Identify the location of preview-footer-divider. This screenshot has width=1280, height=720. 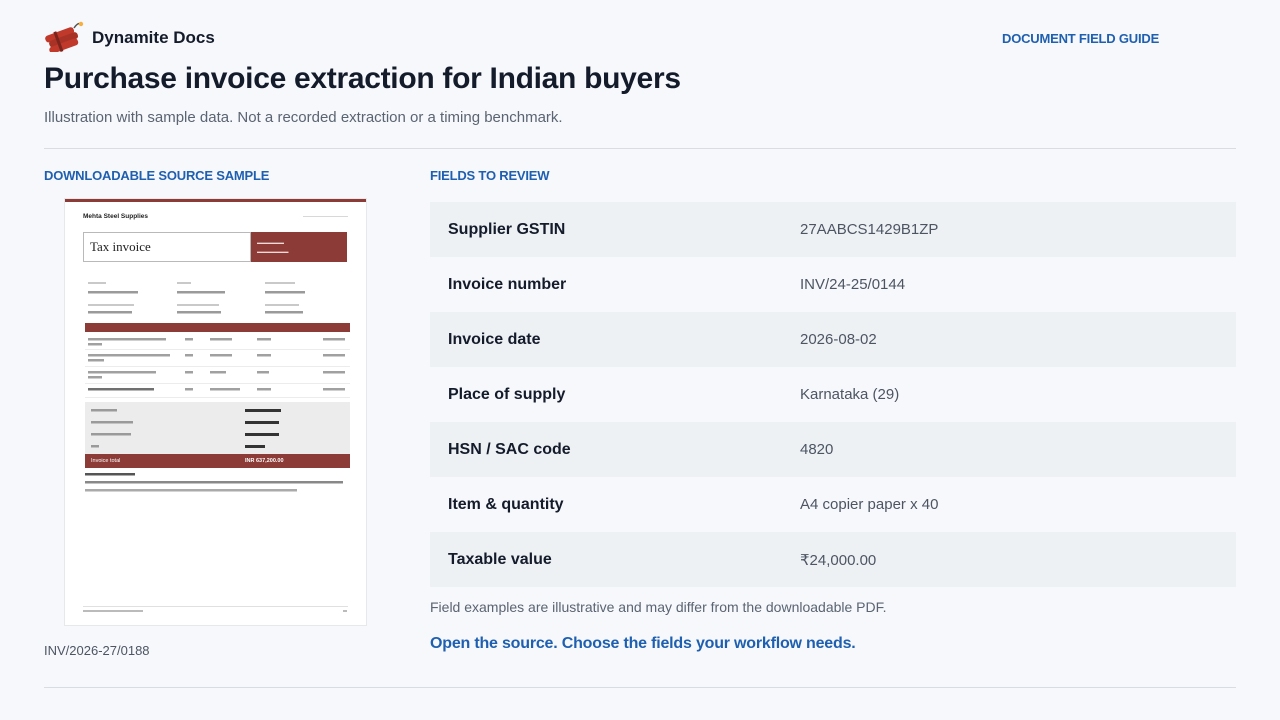
(215, 606).